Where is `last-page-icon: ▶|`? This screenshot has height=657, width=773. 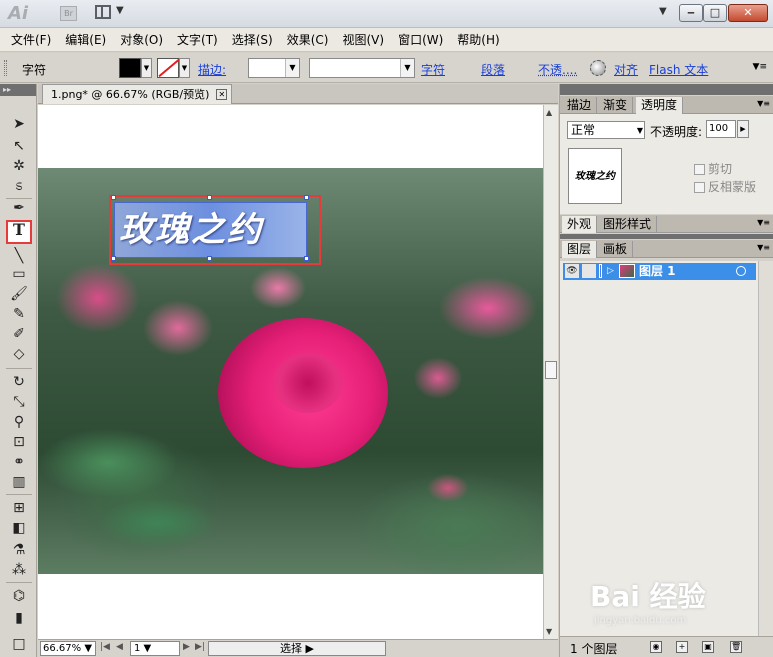
last-page-icon: ▶| is located at coordinates (200, 647).